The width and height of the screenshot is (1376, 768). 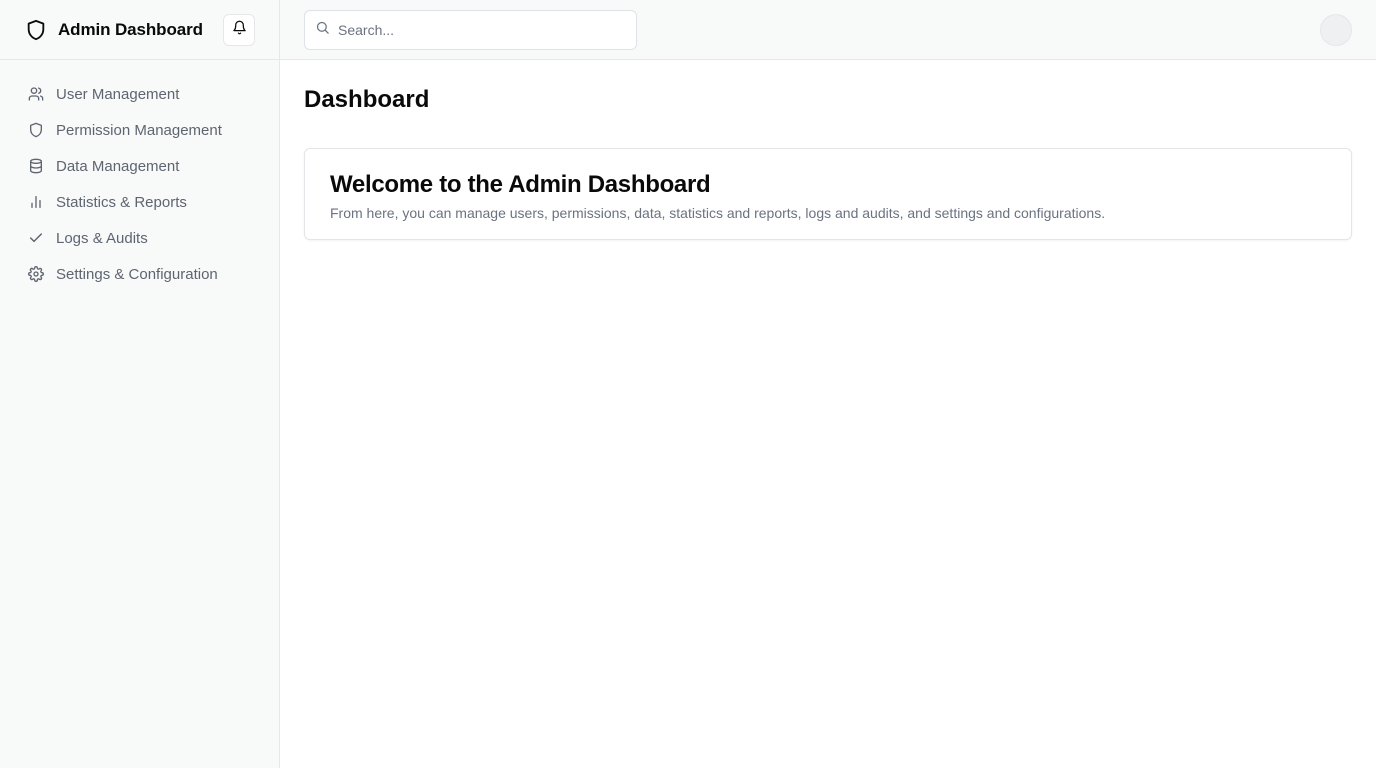 I want to click on welcome-title: Welcome to the Admin Dashboard, so click(x=520, y=184).